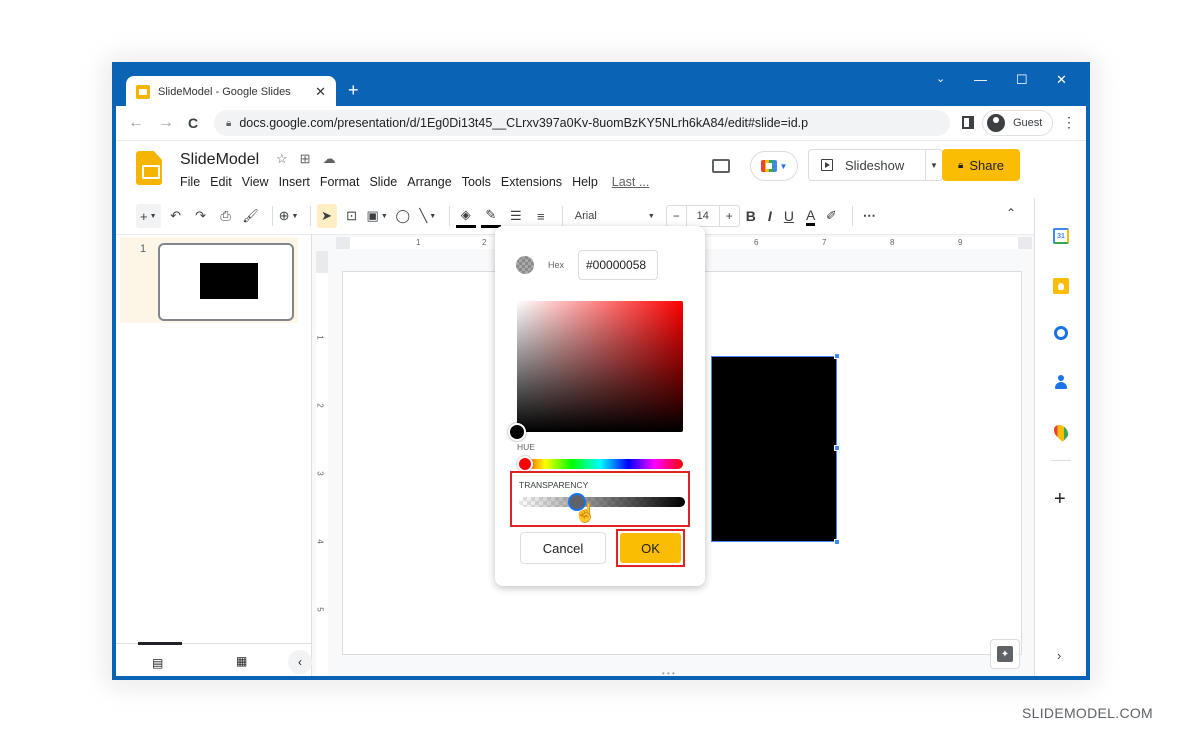 The image size is (1200, 743). Describe the element at coordinates (322, 463) in the screenshot. I see `vertical-ruler: 1 2 3 4 5` at that location.